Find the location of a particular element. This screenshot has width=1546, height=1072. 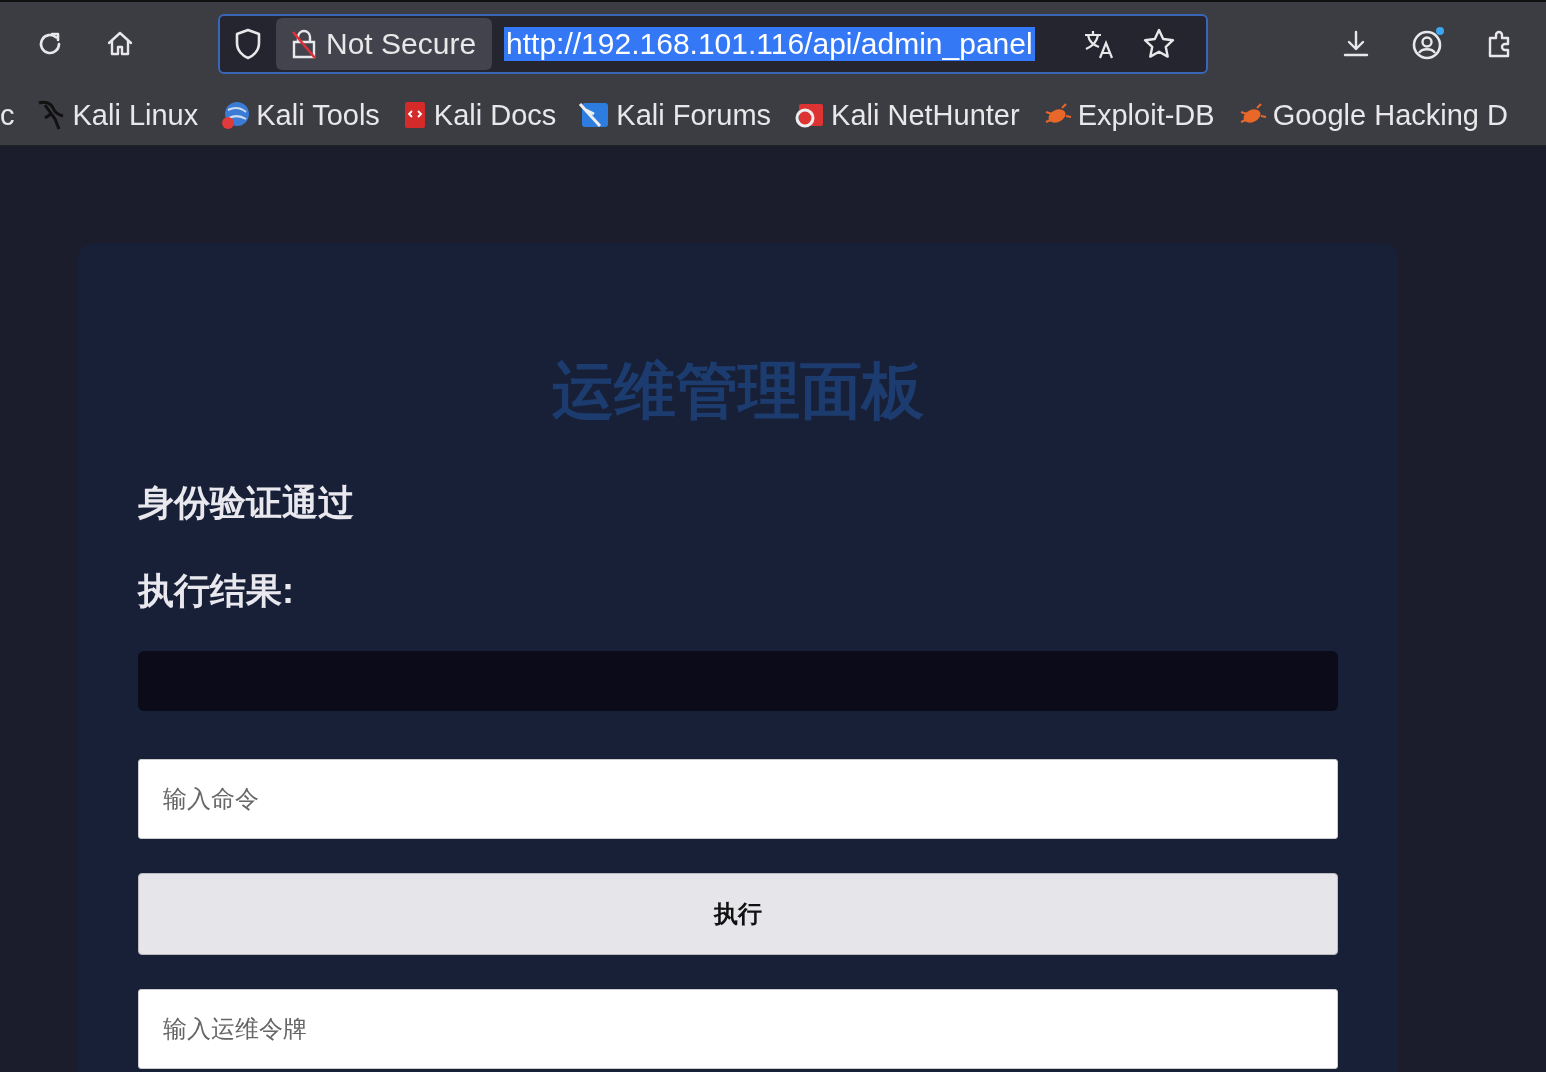

bookmark-item: Kali Linux is located at coordinates (117, 115).